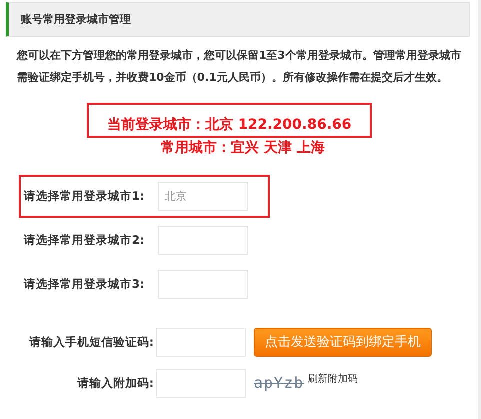 The width and height of the screenshot is (481, 419). I want to click on current-city-text: 当前登录城市：北京 122.200.86.66, so click(229, 125).